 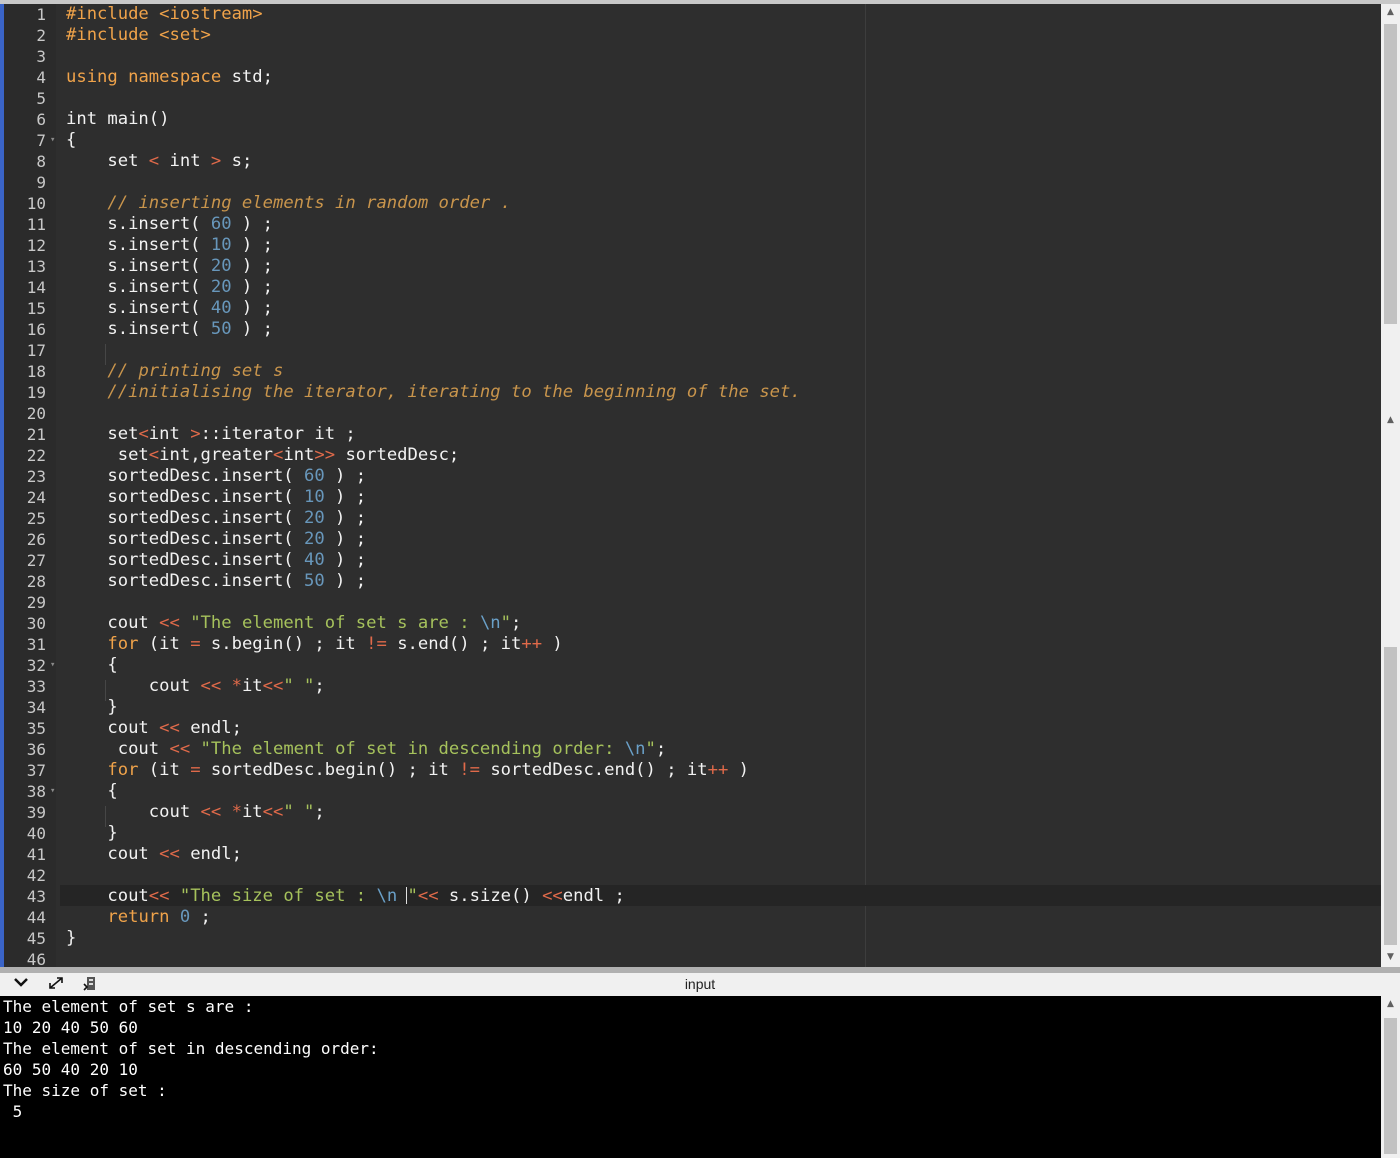 I want to click on line-number: 22, so click(x=36, y=455).